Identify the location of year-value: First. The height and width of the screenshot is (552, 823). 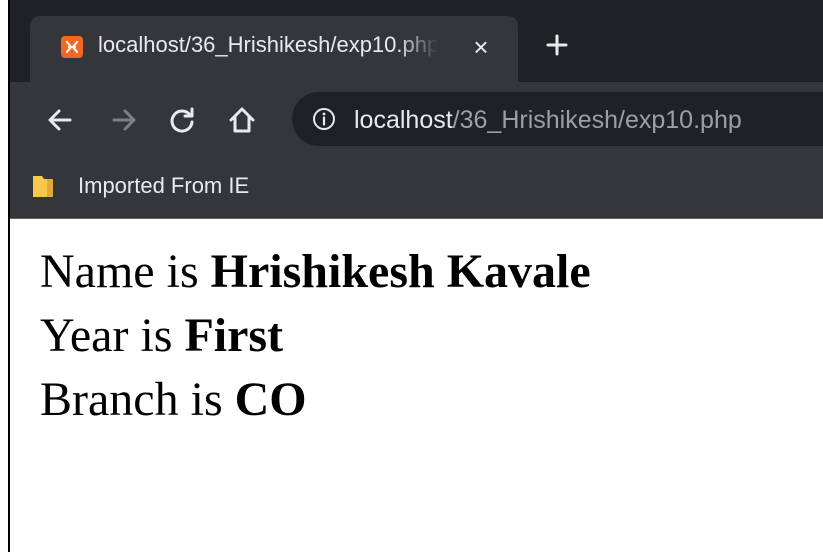
(234, 335).